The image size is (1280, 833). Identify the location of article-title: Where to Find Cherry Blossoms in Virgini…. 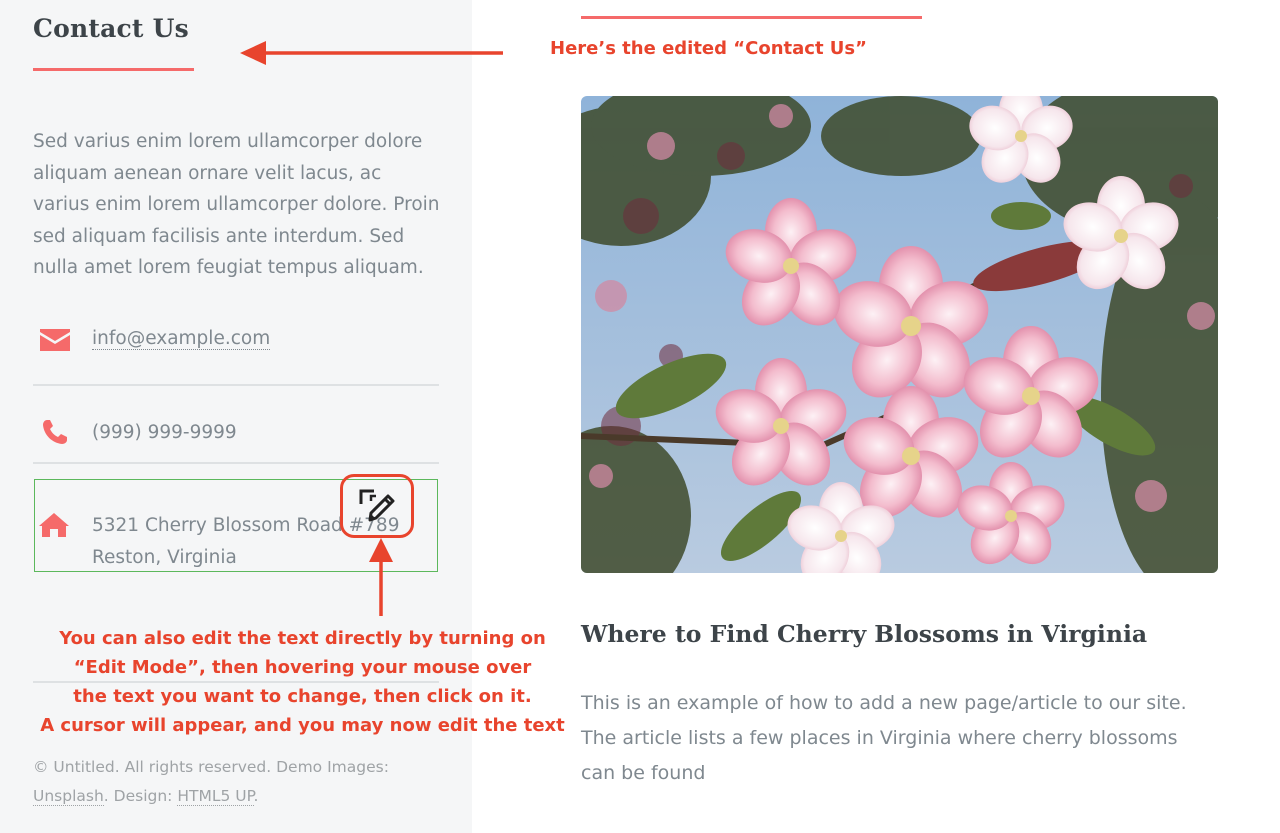
(864, 634).